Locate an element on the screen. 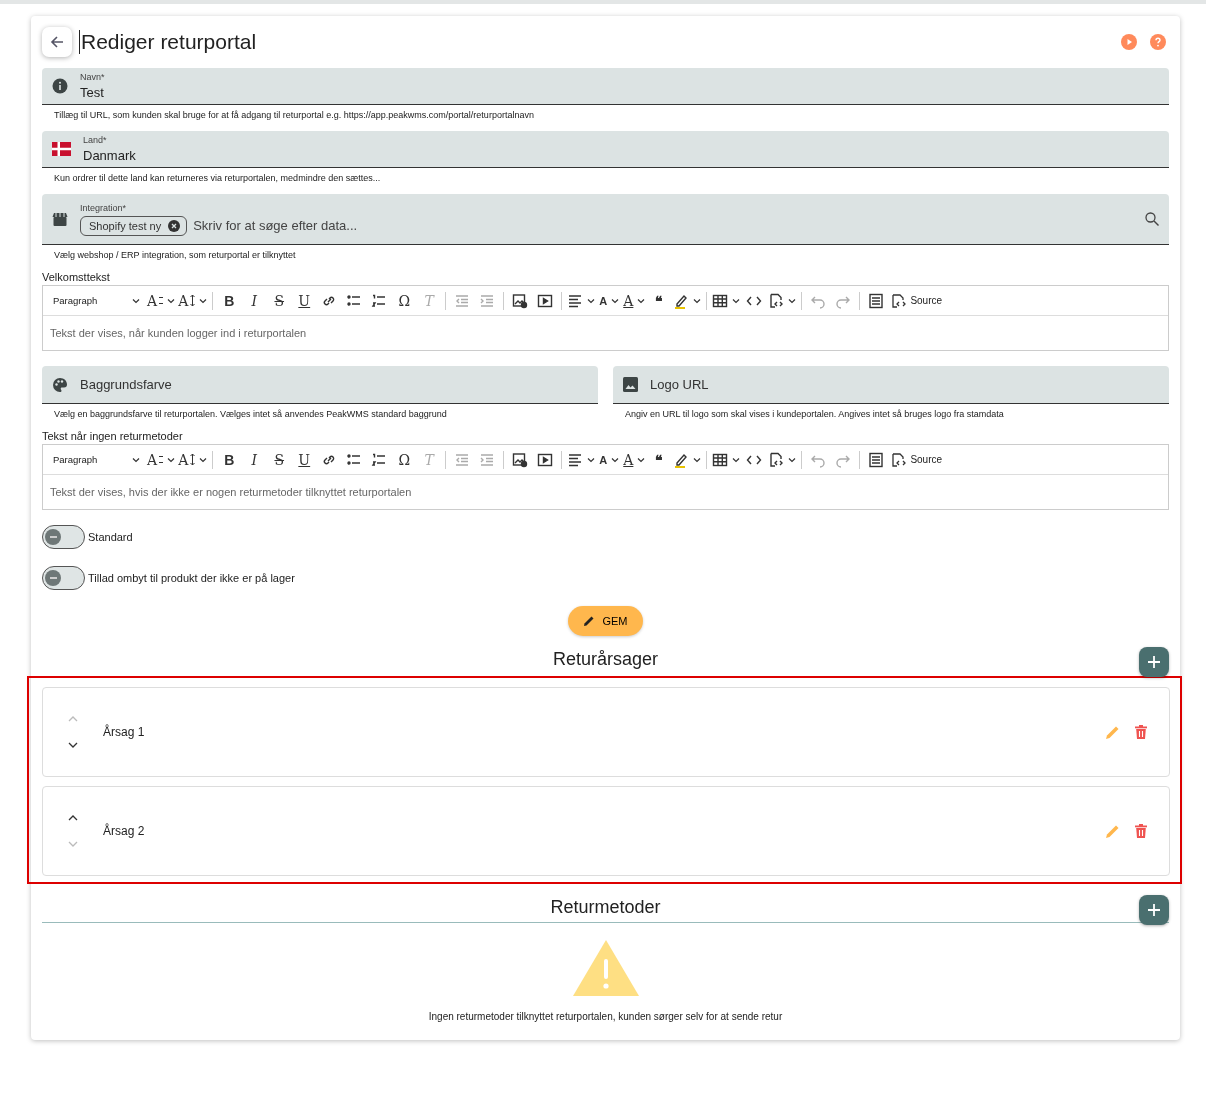 This screenshot has height=1111, width=1206. empty-state-text: Ingen returmetoder tilknyttet returportalen, kunden sørger selv for at sende retur is located at coordinates (605, 1016).